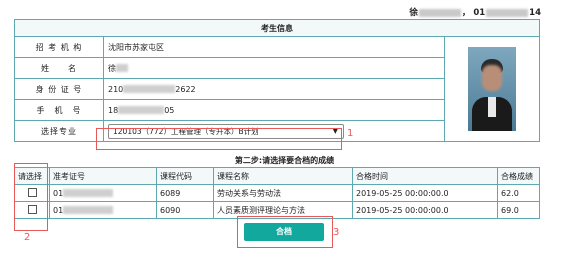 This screenshot has width=569, height=260. What do you see at coordinates (59, 68) in the screenshot?
I see `name-label: 姓 名` at bounding box center [59, 68].